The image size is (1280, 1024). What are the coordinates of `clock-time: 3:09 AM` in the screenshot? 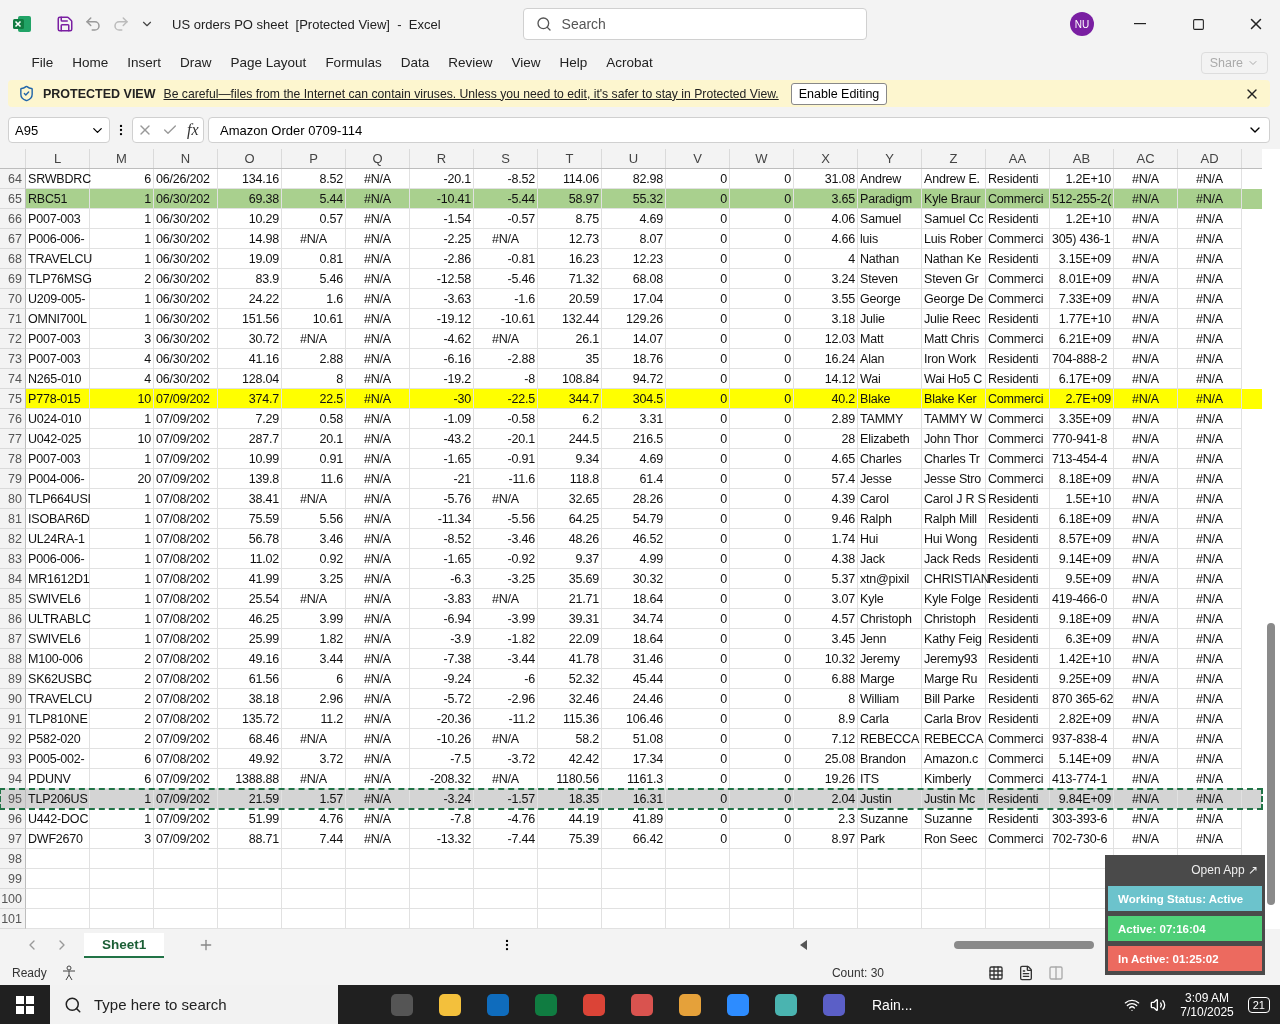 It's located at (1207, 997).